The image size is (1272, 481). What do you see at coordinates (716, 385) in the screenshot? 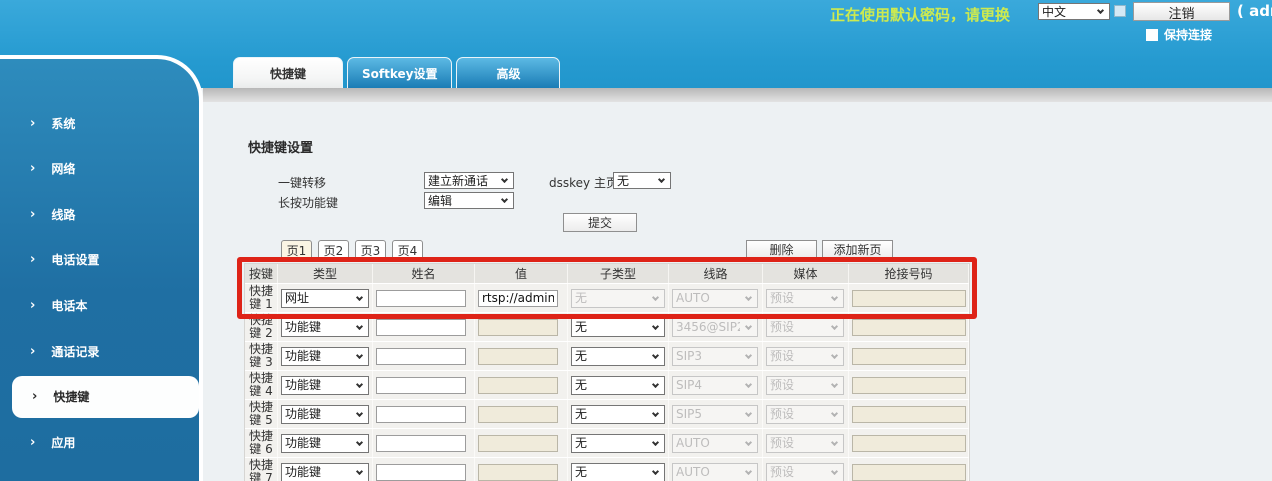
I see `table-cell: SIP4` at bounding box center [716, 385].